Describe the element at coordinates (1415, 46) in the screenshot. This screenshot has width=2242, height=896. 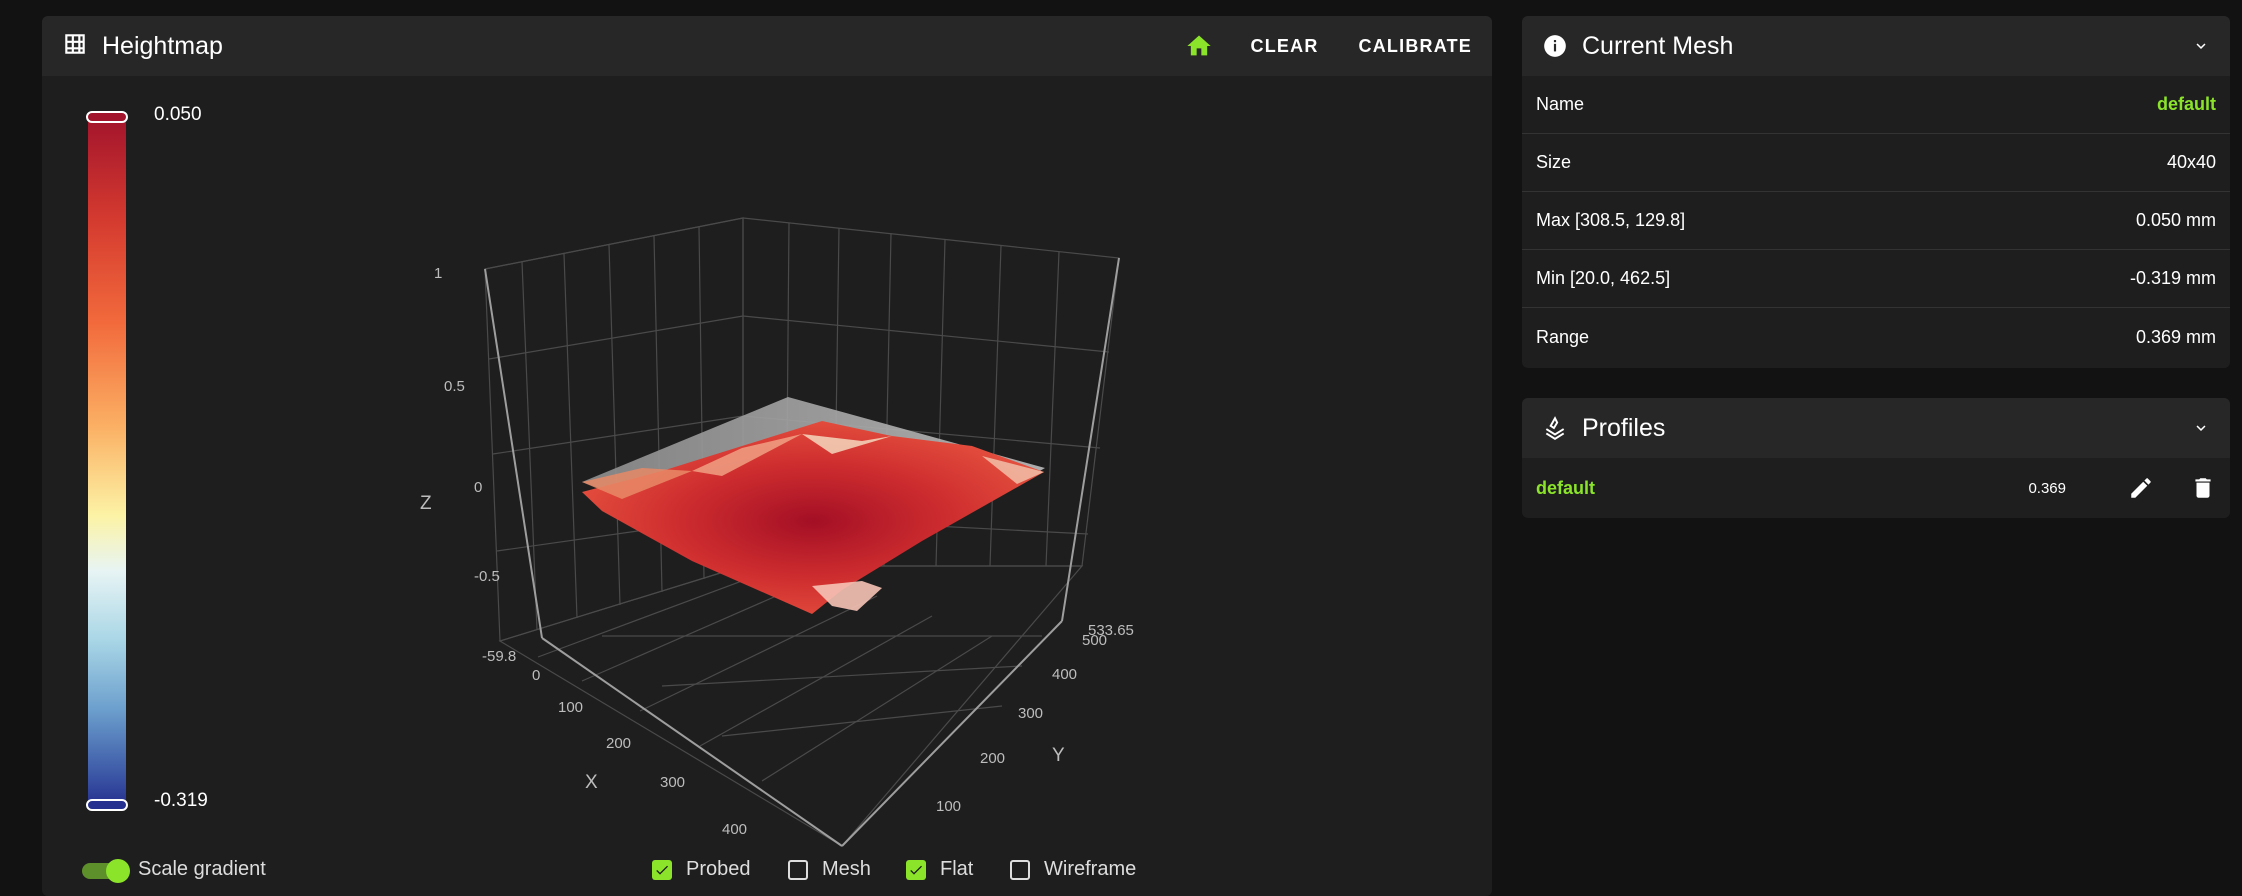
I see `calibrate-button: CALIBRATE` at that location.